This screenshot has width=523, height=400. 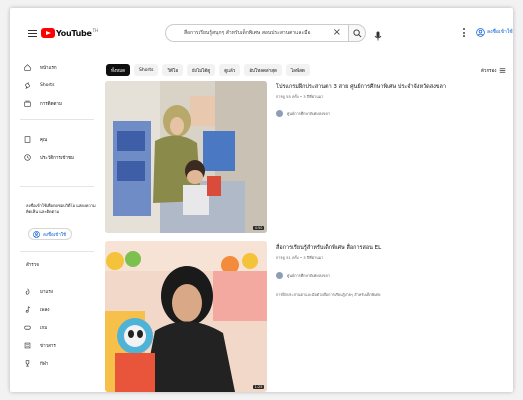 I want to click on sports-icon, so click(x=27, y=362).